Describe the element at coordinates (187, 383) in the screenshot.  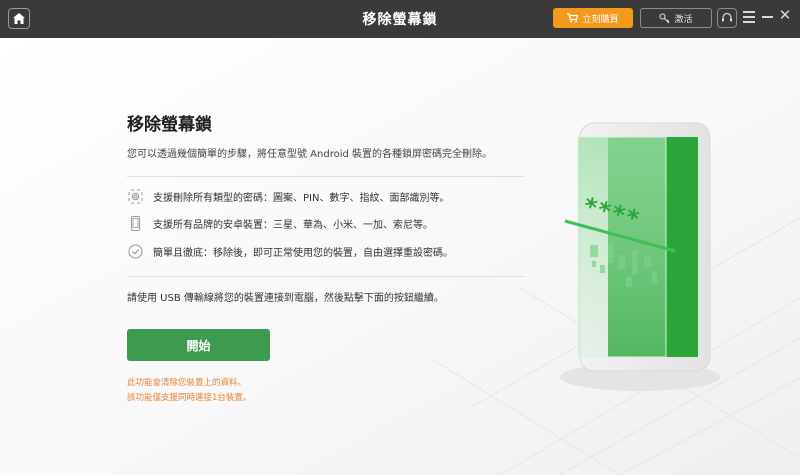
I see `warning-text: 此功能會清除您裝置上的資料。` at that location.